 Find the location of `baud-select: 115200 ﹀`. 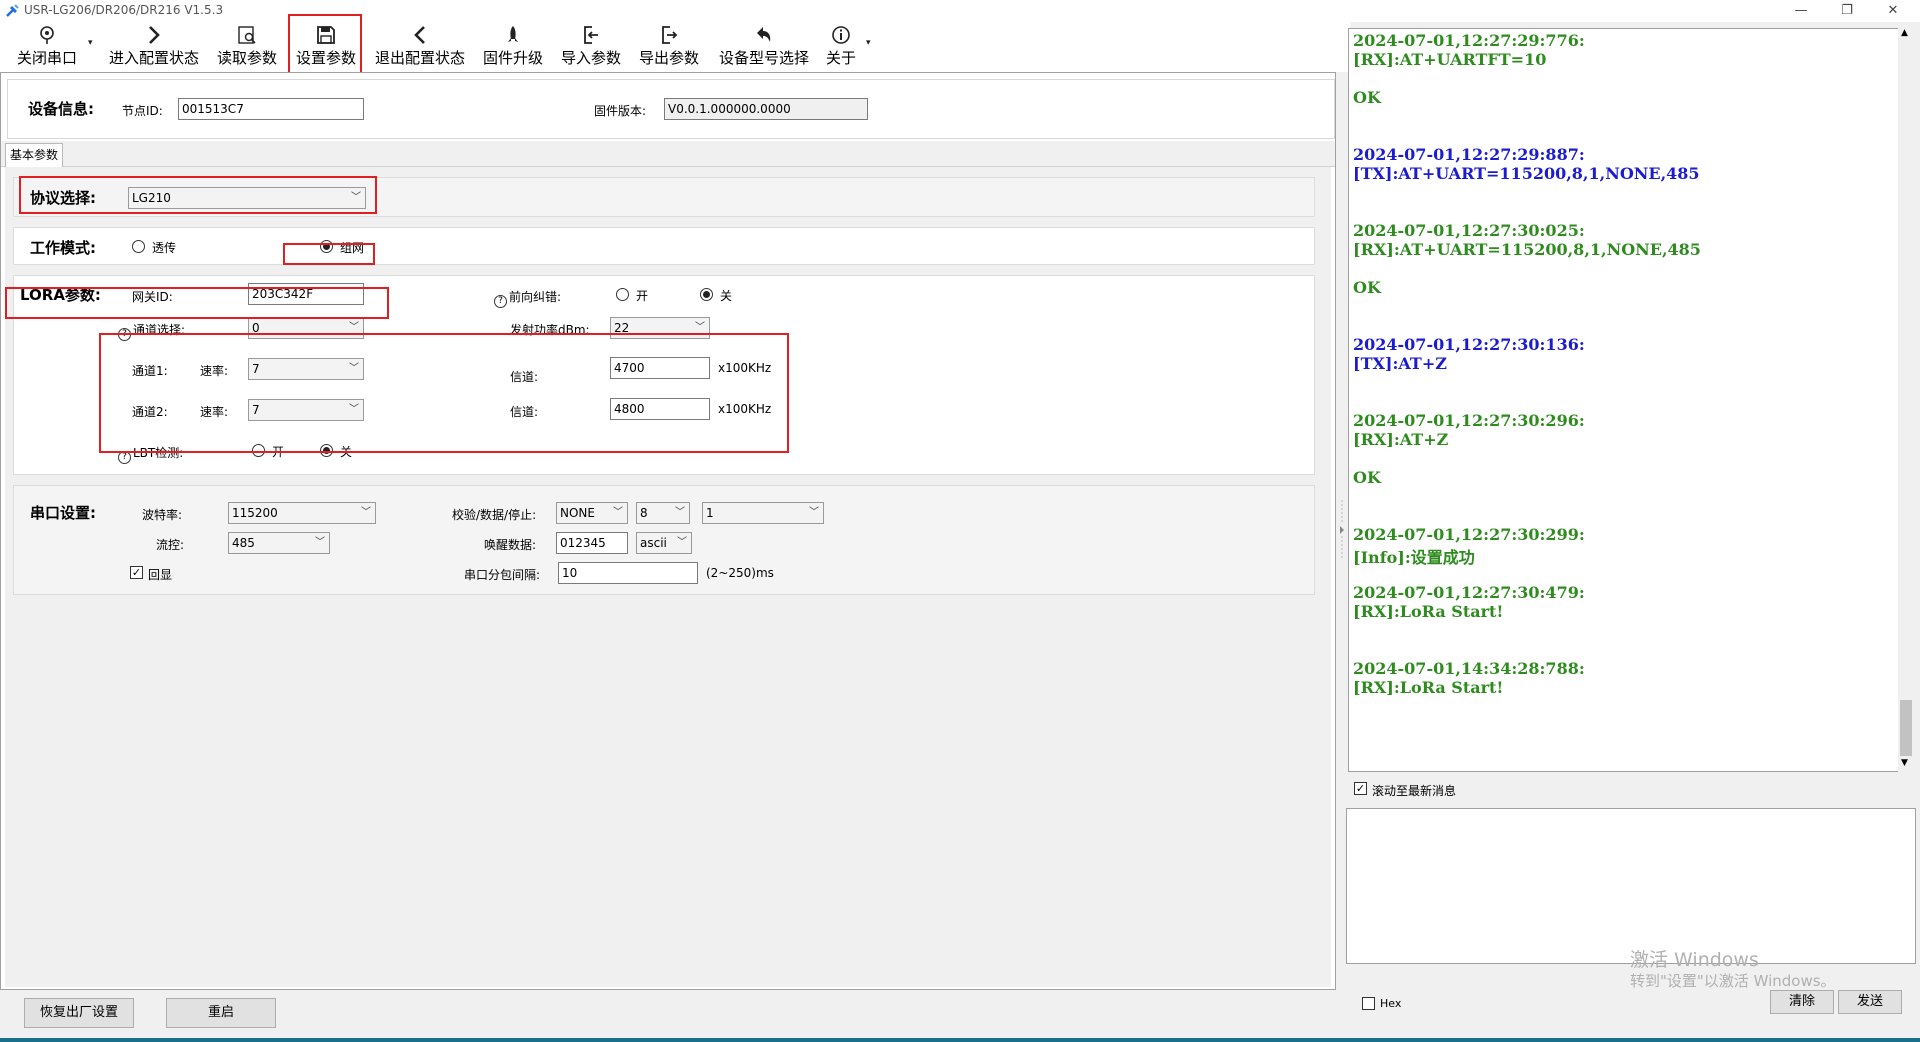

baud-select: 115200 ﹀ is located at coordinates (302, 513).